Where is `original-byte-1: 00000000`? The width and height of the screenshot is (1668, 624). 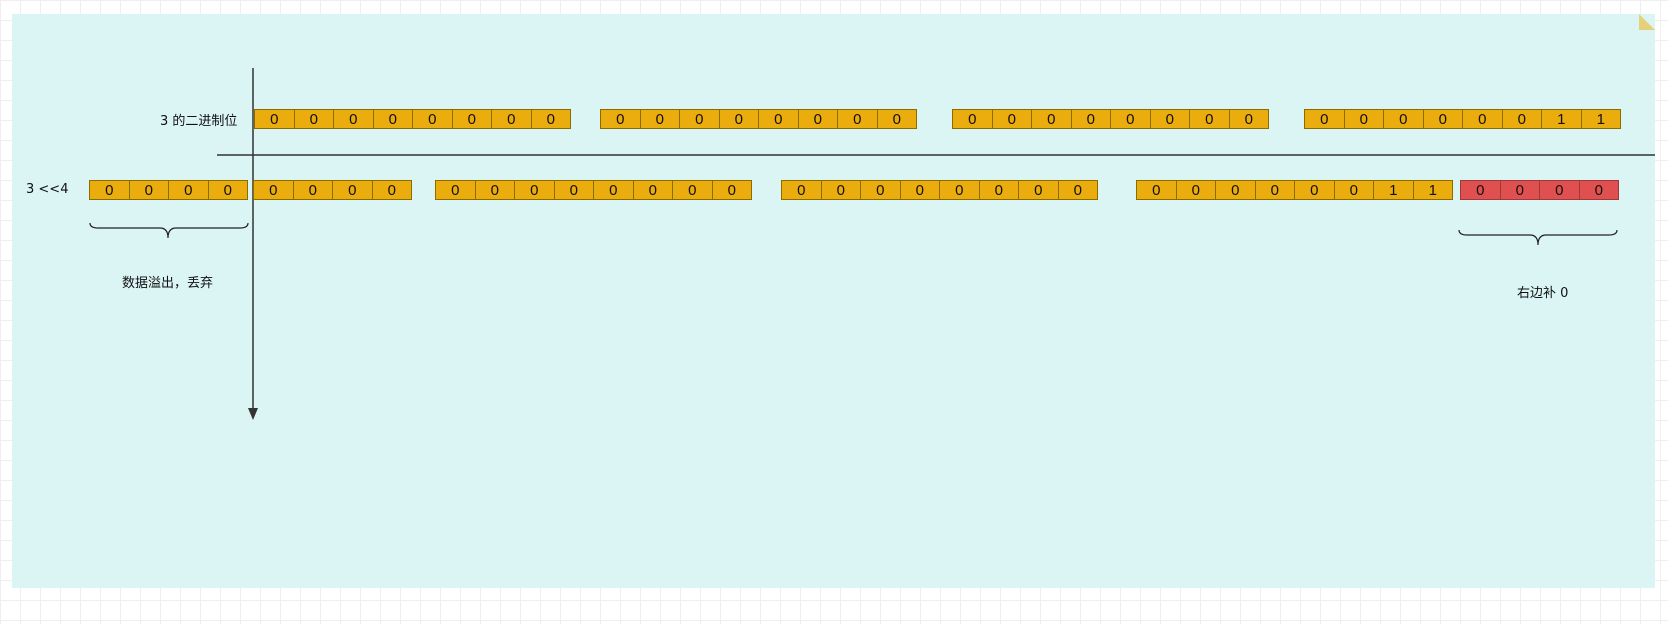
original-byte-1: 00000000 is located at coordinates (412, 119).